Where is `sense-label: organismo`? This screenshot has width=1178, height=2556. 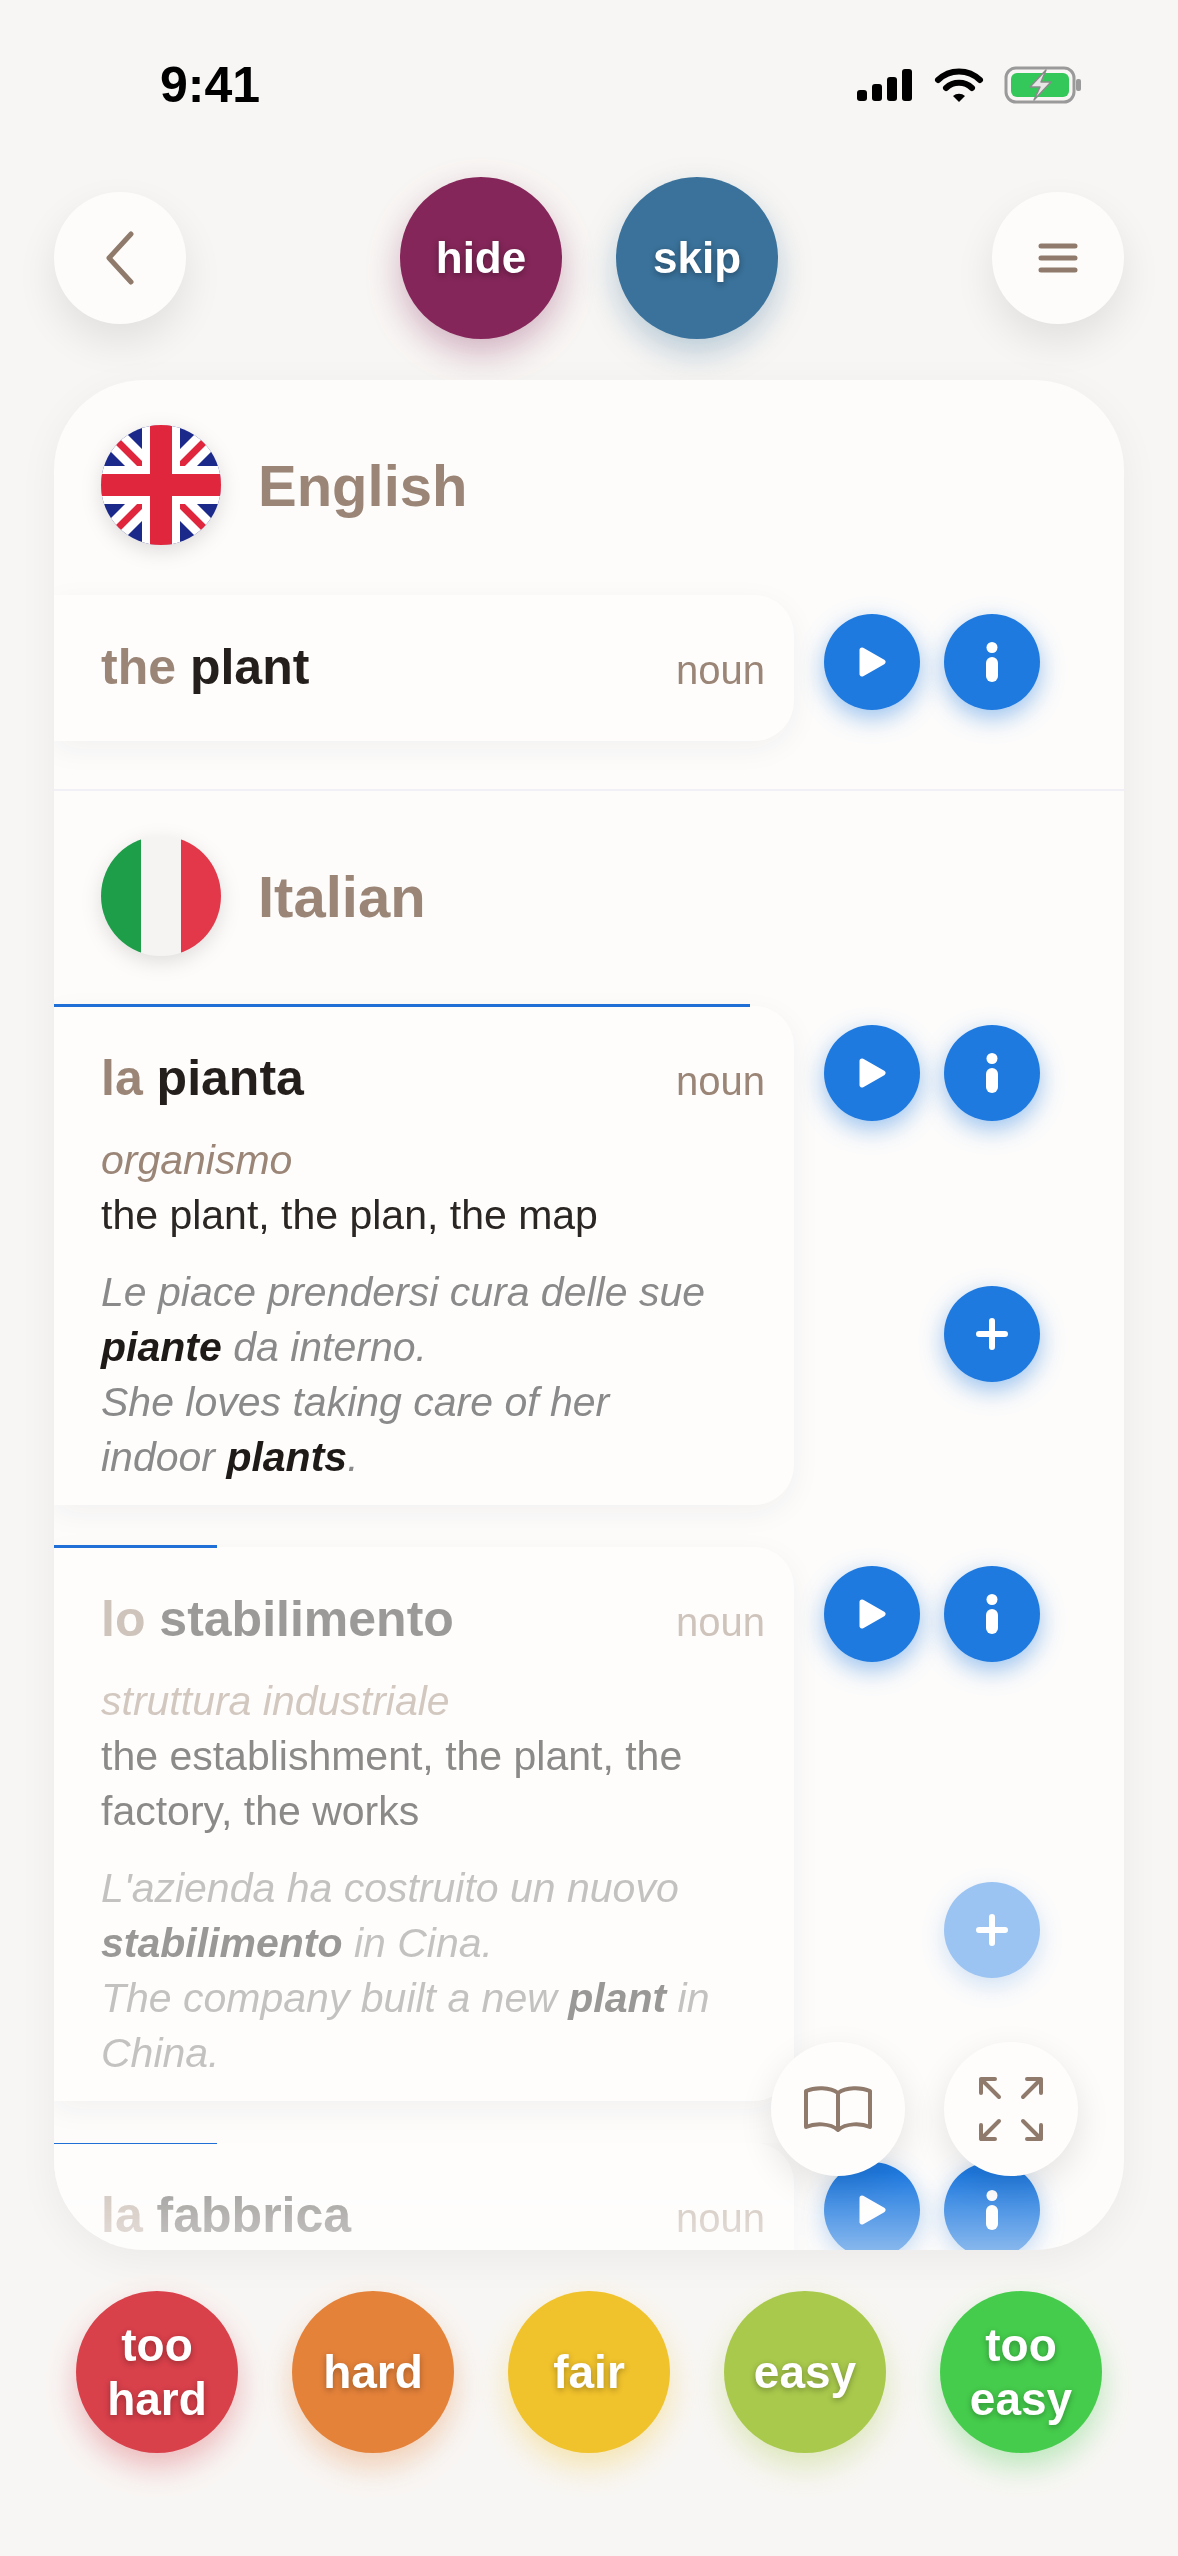
sense-label: organismo is located at coordinates (197, 1160).